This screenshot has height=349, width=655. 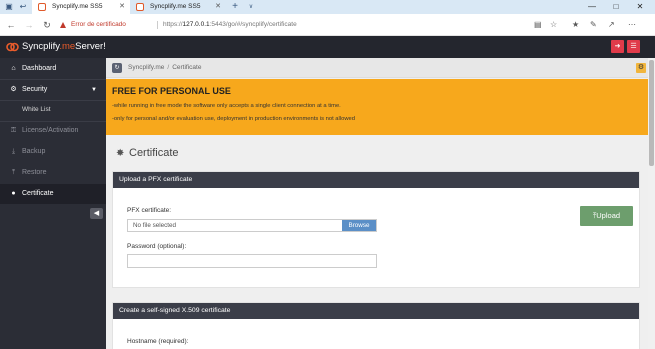 What do you see at coordinates (553, 25) in the screenshot?
I see `favorite-star-icon: ☆` at bounding box center [553, 25].